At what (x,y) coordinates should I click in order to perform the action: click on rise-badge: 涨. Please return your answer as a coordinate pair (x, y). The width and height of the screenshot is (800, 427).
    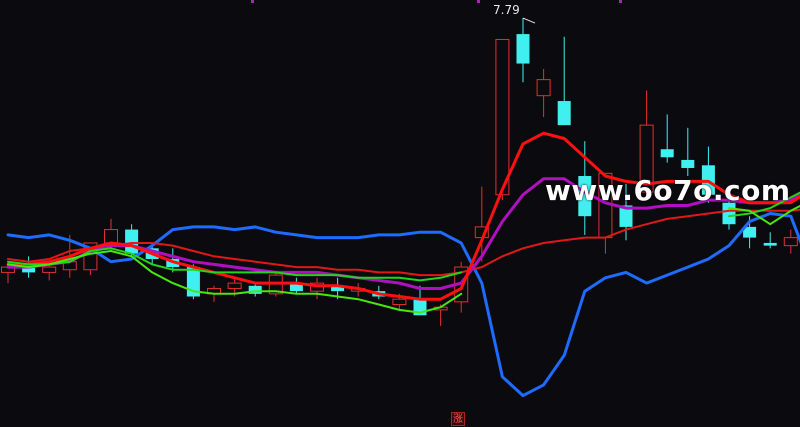
    Looking at the image, I should click on (458, 419).